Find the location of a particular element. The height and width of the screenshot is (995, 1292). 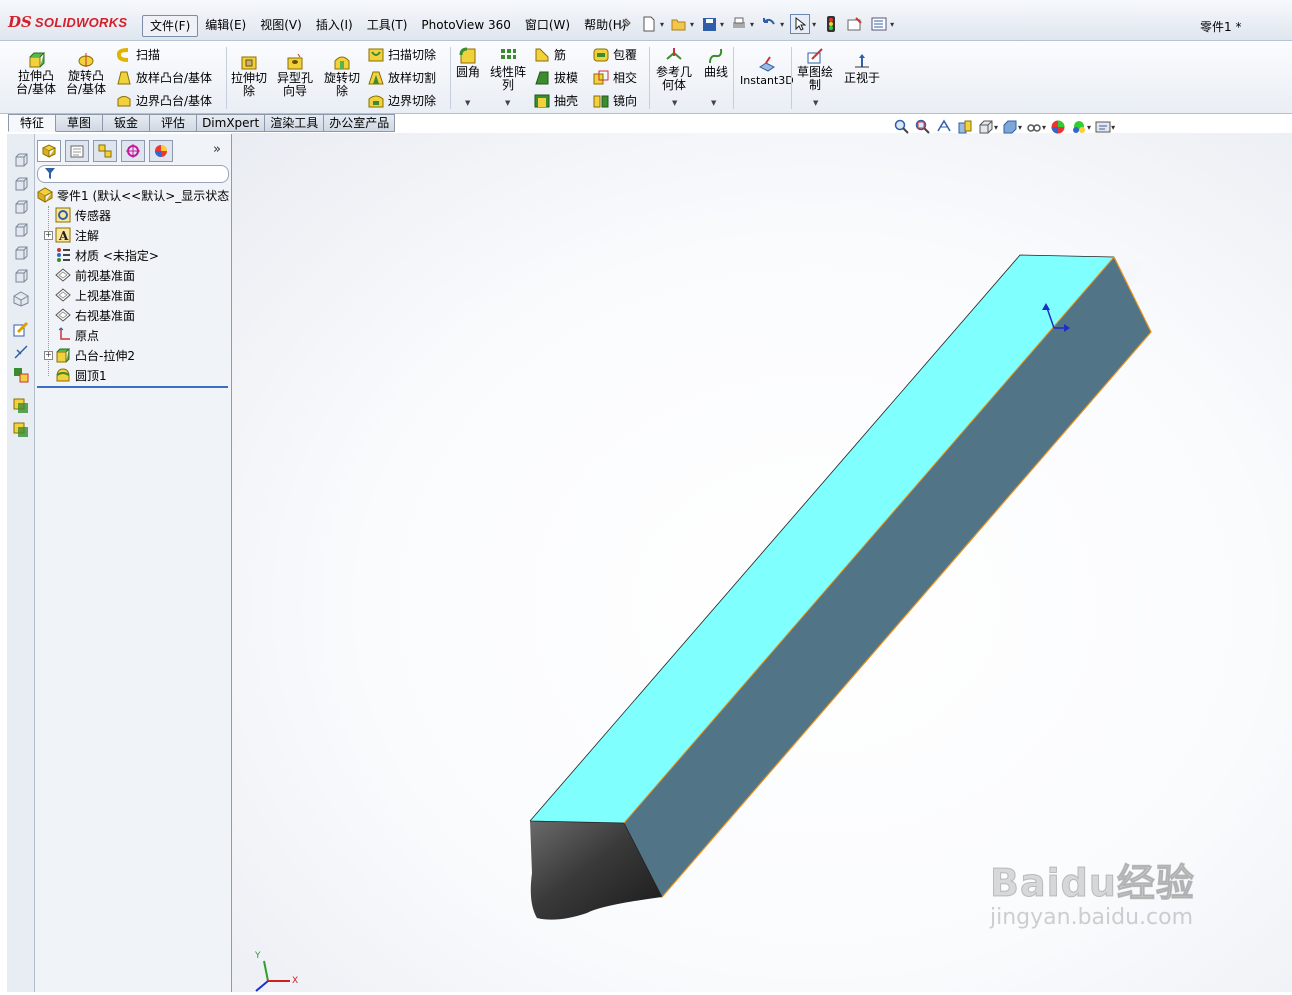

zoom-to-fit-icon is located at coordinates (902, 127).